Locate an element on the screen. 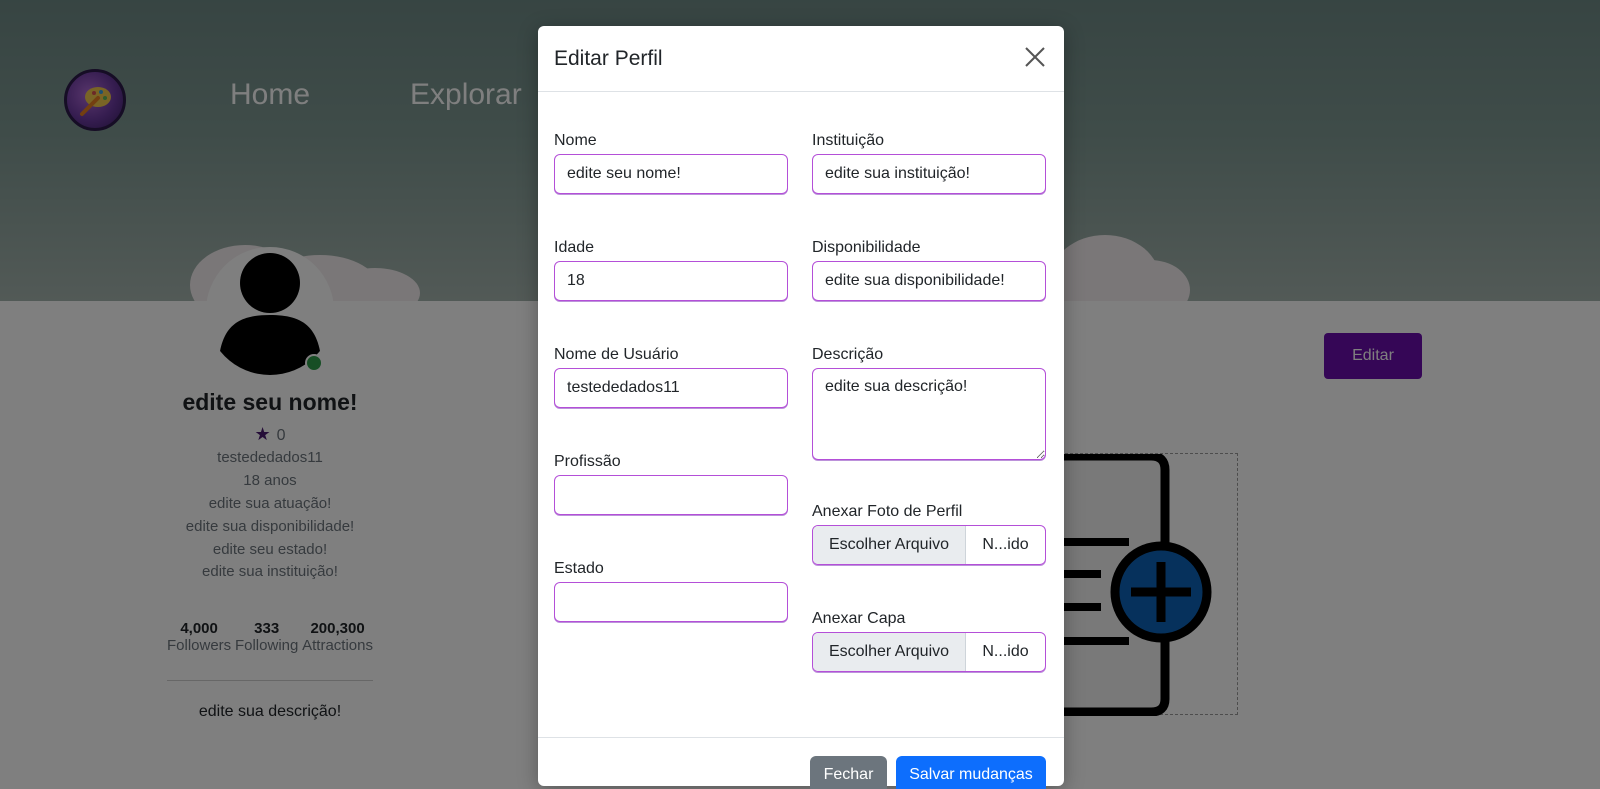 The width and height of the screenshot is (1600, 789). modal-footer: Fechar Salvar mudanças is located at coordinates (801, 763).